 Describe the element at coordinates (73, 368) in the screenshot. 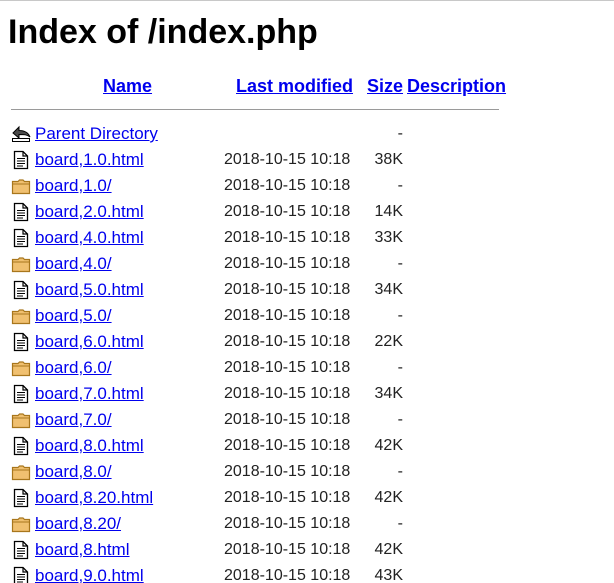

I see `folder-link: board,6.0/` at that location.